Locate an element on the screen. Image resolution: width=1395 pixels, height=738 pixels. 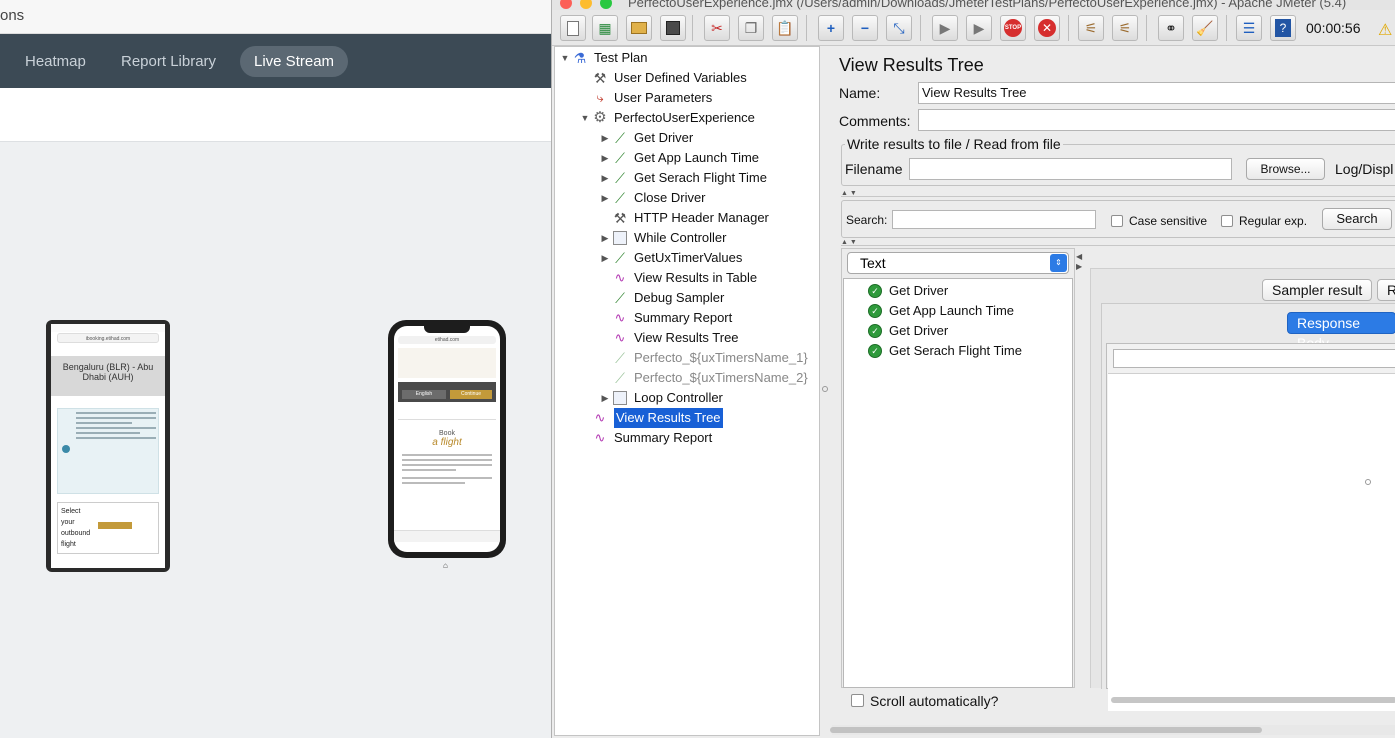
close-window-icon is located at coordinates (566, 4).